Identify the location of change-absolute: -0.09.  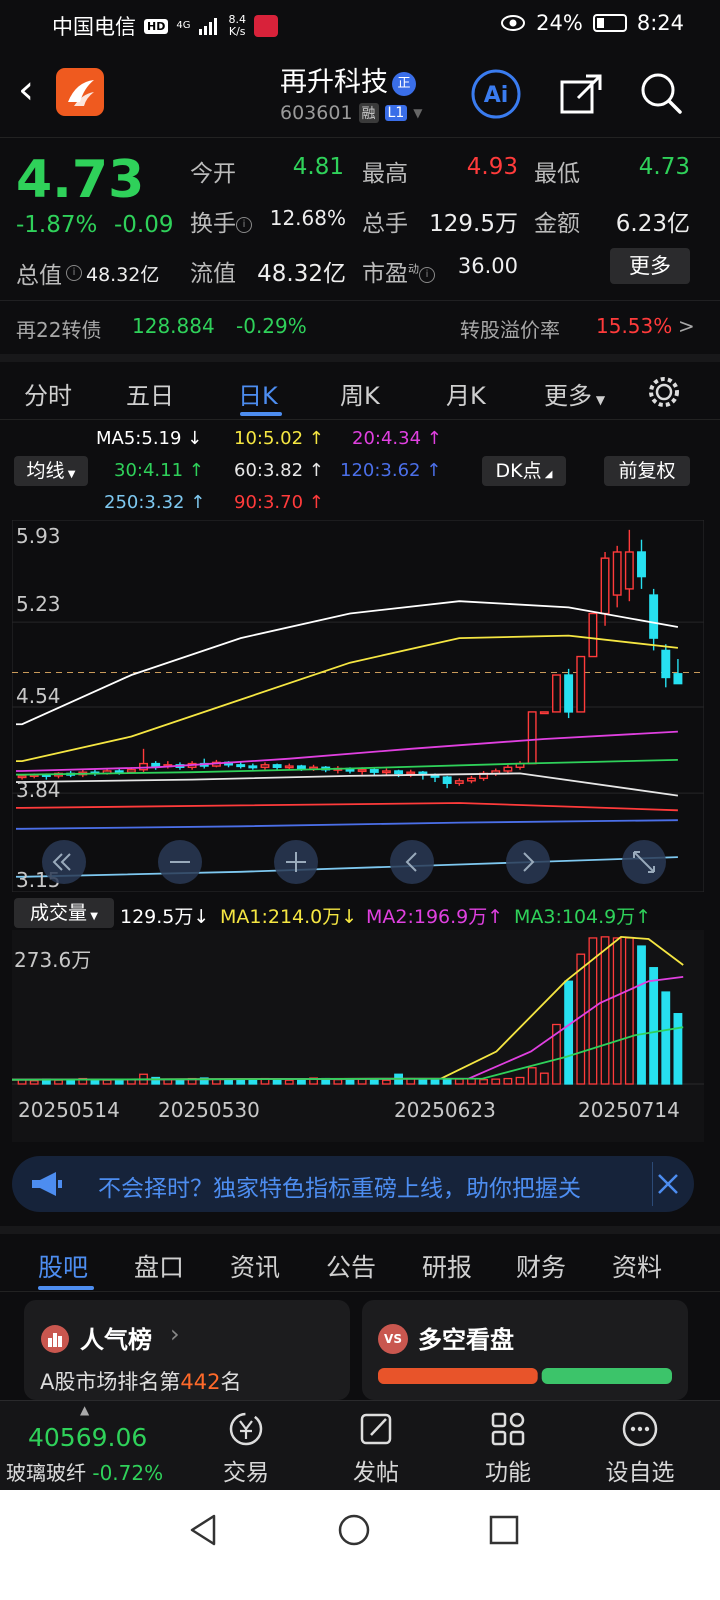
(144, 225).